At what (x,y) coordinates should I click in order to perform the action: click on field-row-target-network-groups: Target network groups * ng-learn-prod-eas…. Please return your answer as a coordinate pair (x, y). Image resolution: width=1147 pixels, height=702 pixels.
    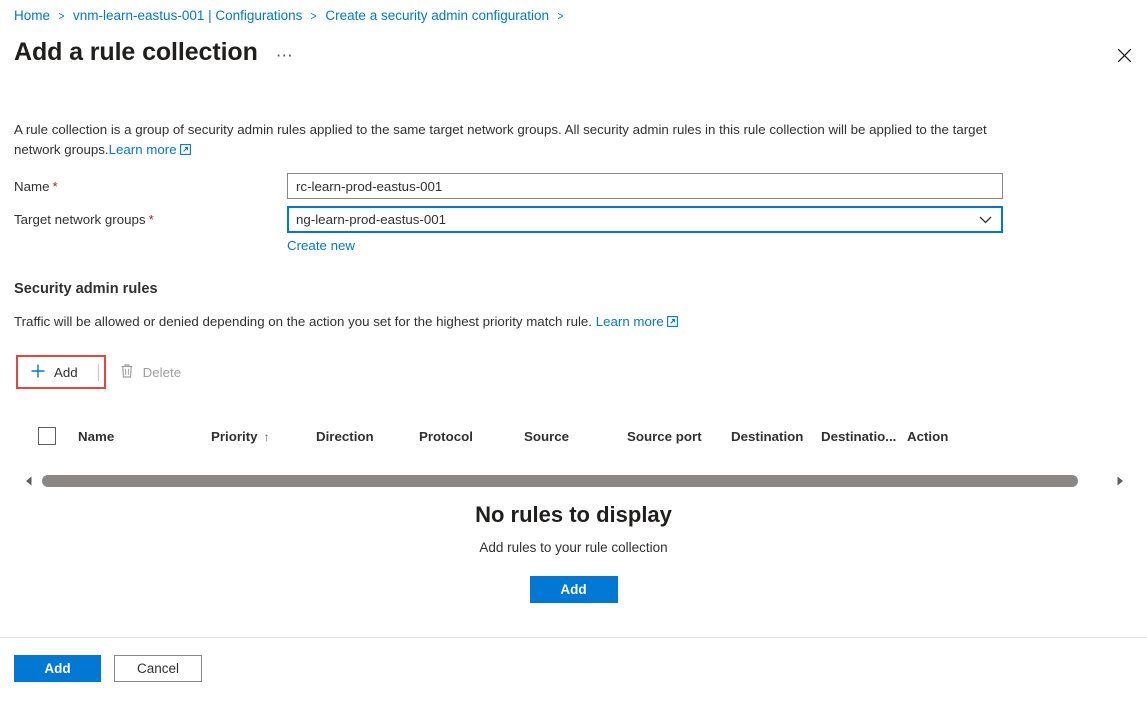
    Looking at the image, I should click on (508, 219).